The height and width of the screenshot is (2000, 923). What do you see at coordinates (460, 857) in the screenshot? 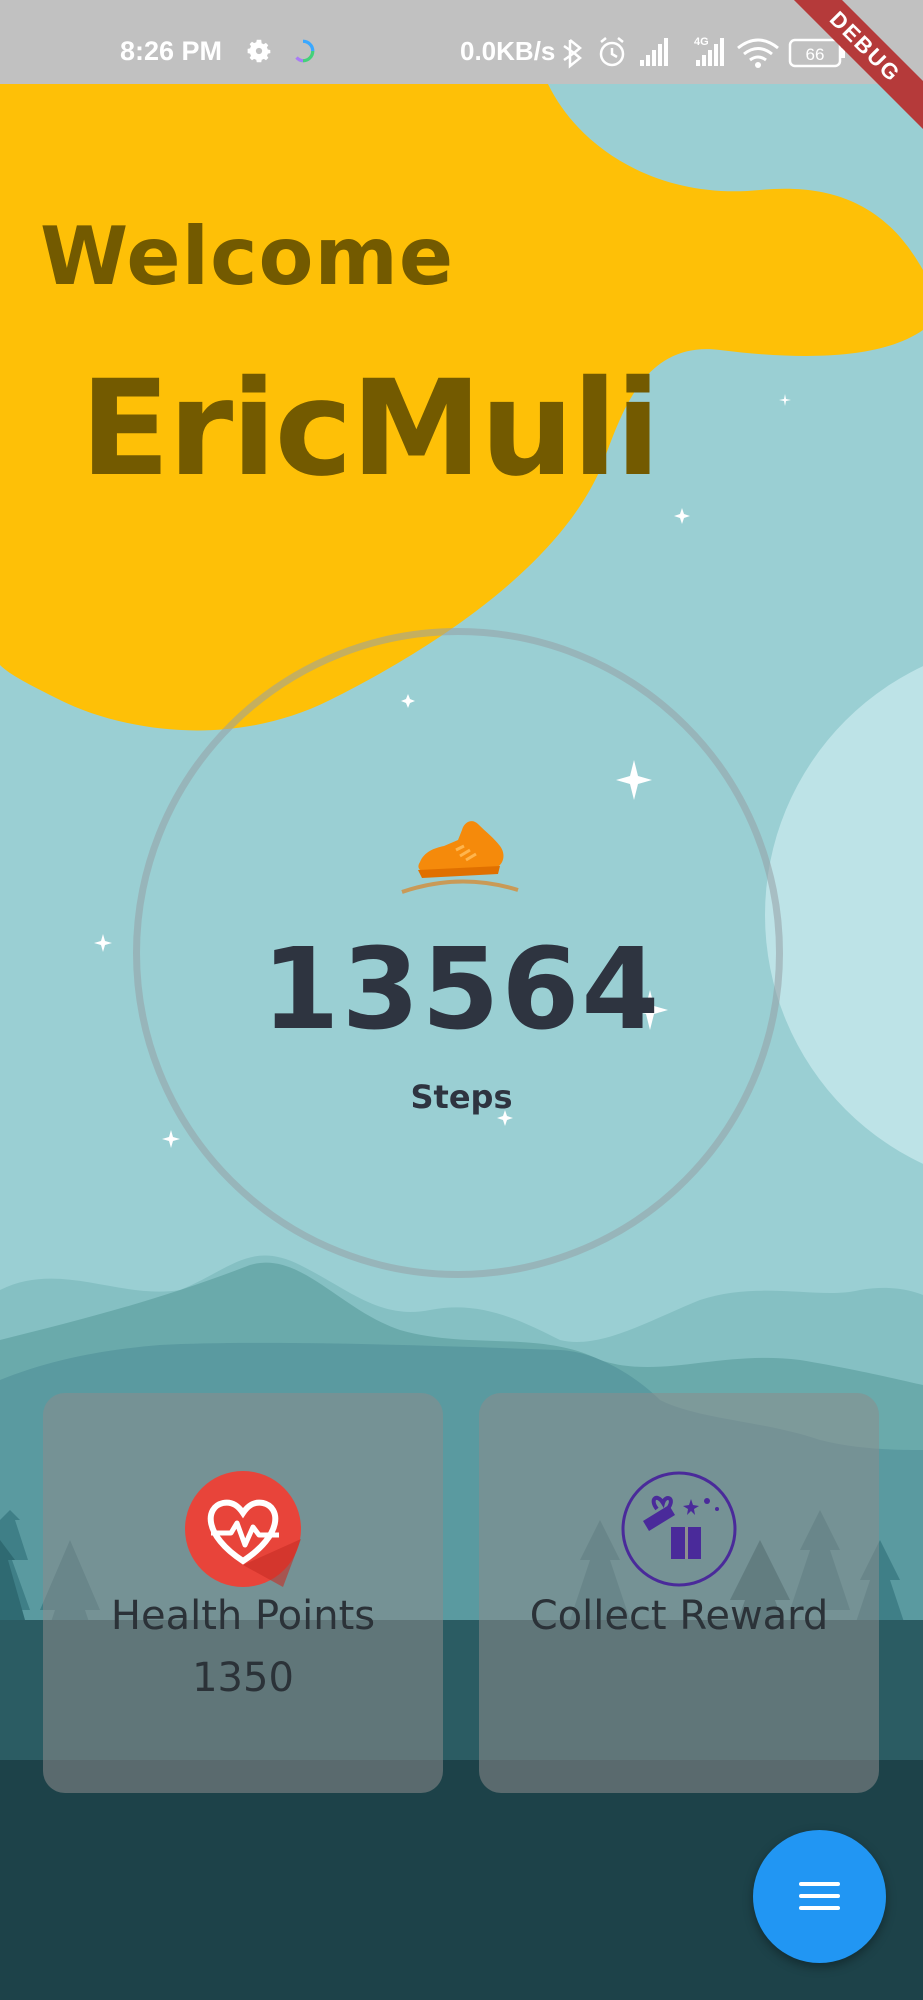
I see `running-shoe-icon` at bounding box center [460, 857].